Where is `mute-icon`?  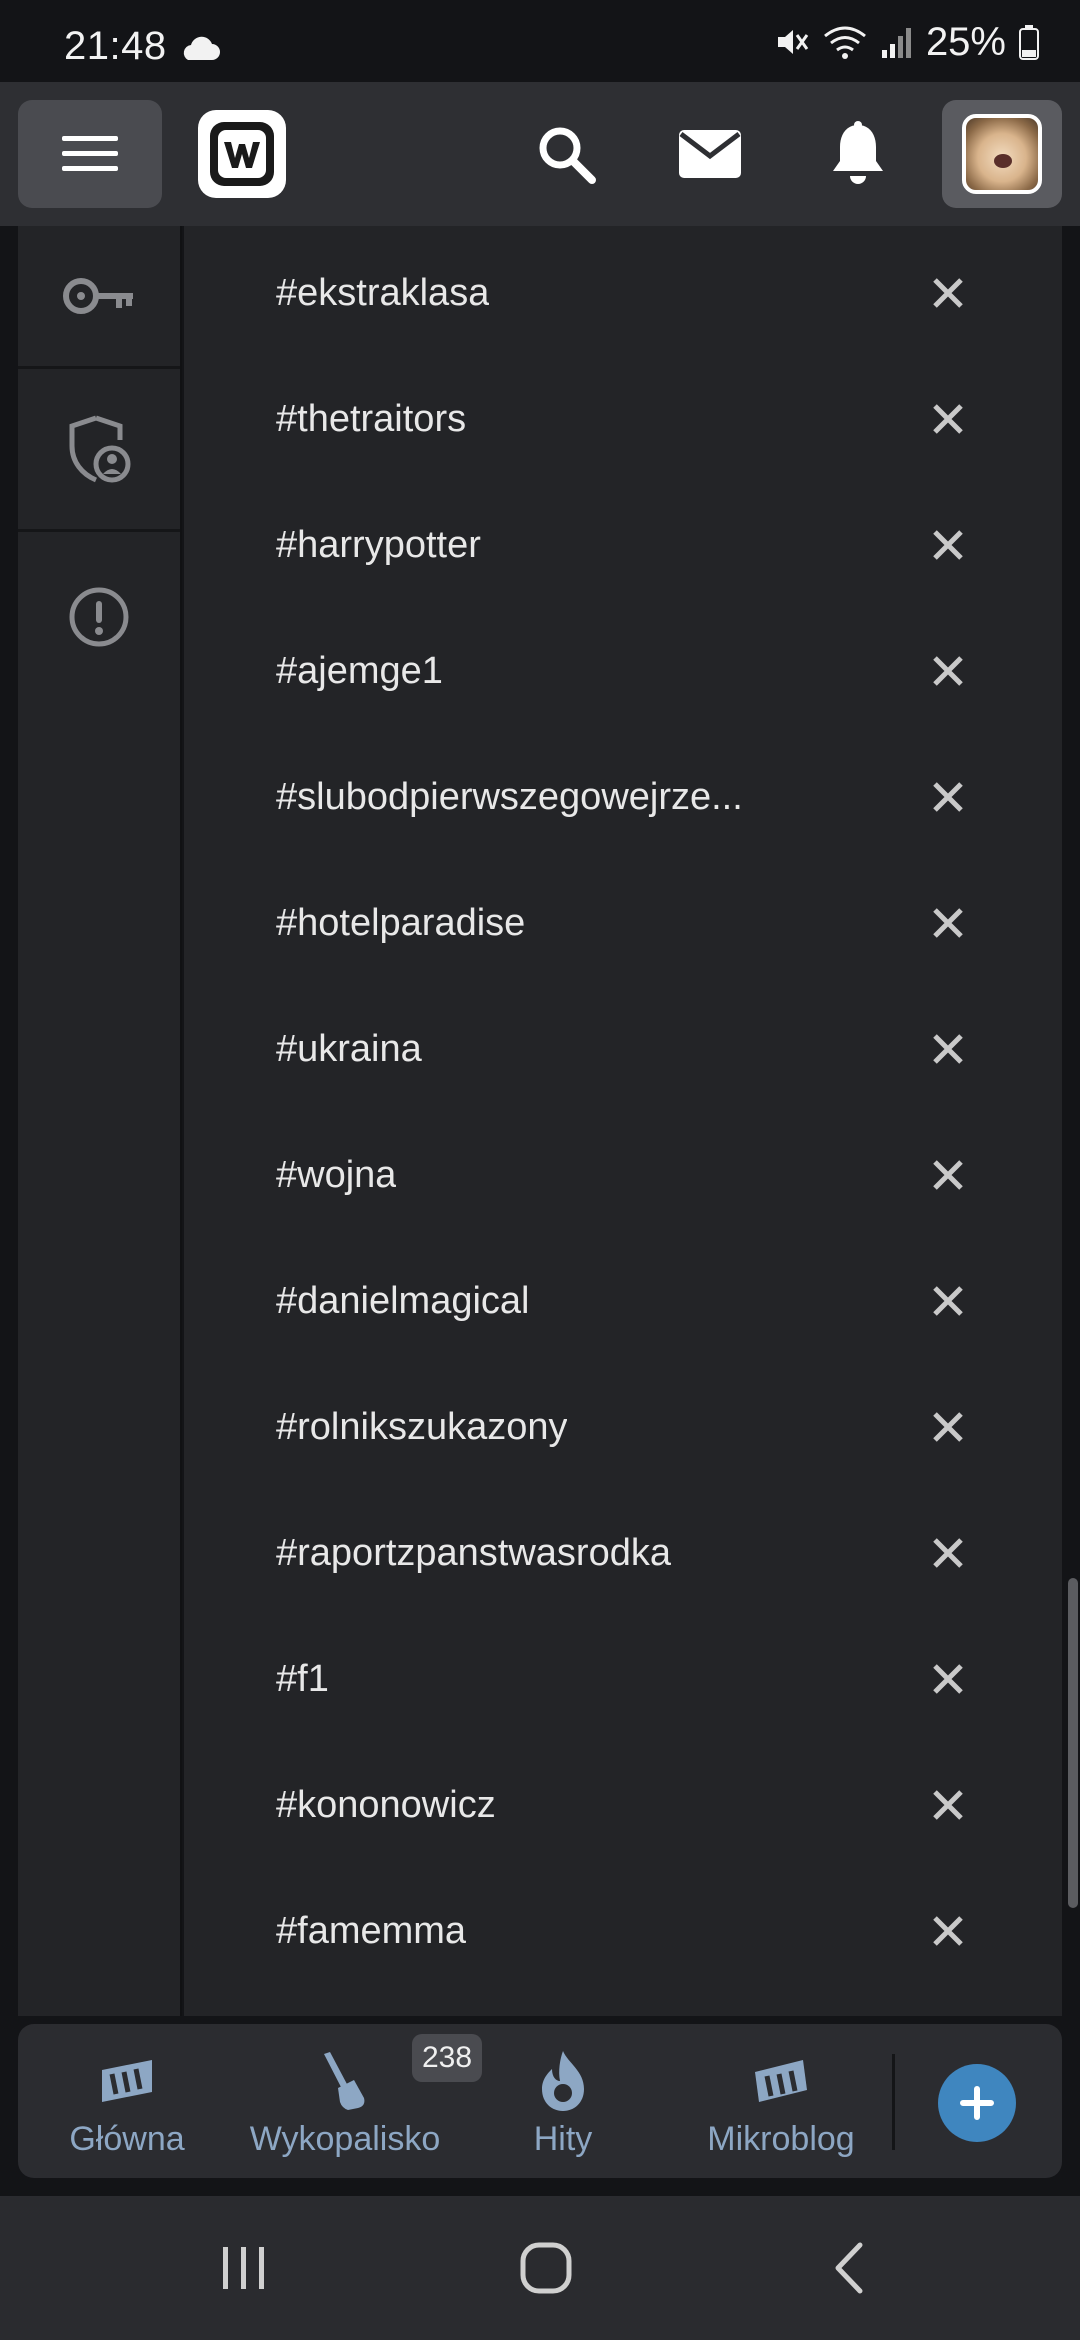 mute-icon is located at coordinates (793, 42).